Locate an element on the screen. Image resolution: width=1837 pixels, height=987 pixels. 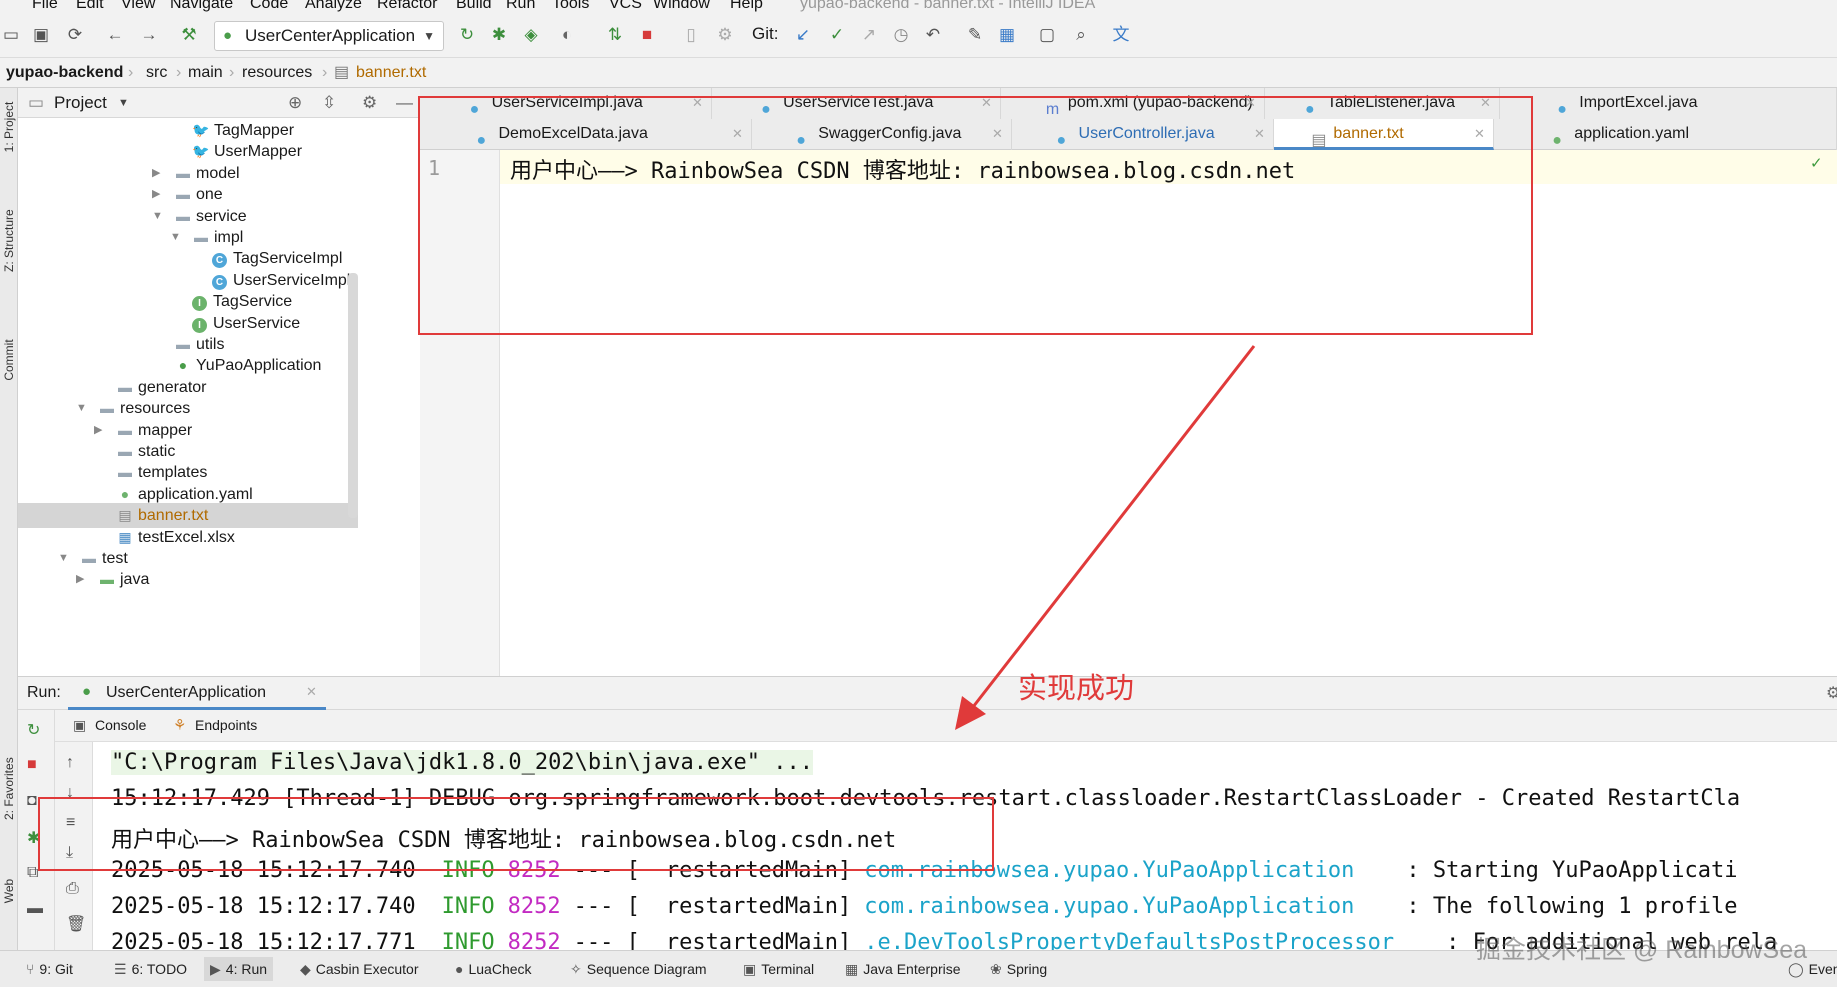
annotation-text: 实现成功 is located at coordinates (1076, 689).